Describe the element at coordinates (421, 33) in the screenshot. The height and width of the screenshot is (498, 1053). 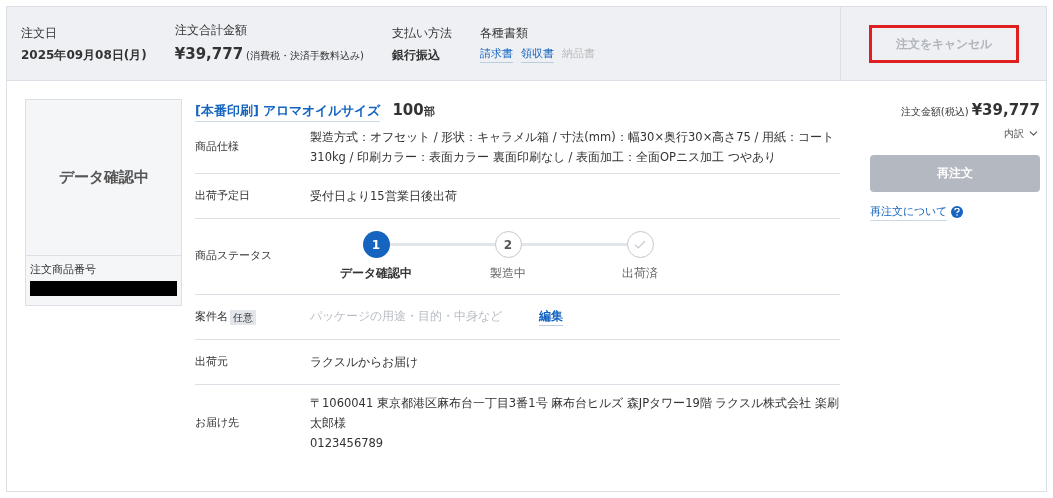
I see `field-label: 支払い方法` at that location.